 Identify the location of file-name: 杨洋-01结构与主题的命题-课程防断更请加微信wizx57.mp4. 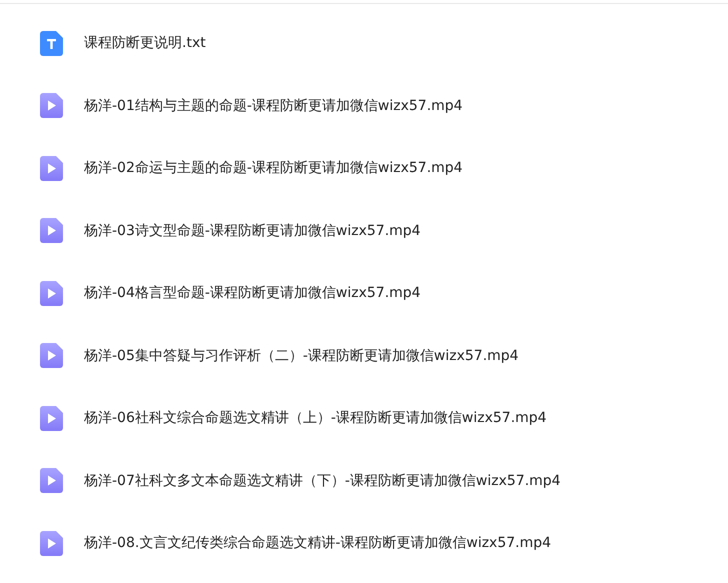
(273, 105).